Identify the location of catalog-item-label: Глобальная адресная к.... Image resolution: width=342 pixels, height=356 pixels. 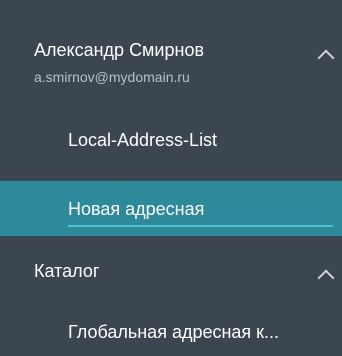
(174, 332).